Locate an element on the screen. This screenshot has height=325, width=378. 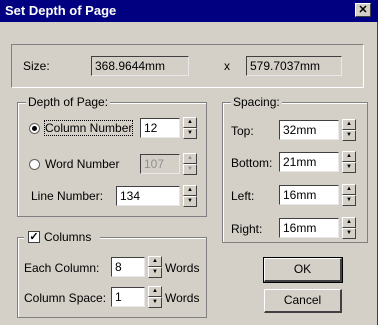
top-stepper: ▲ ▼ is located at coordinates (349, 130).